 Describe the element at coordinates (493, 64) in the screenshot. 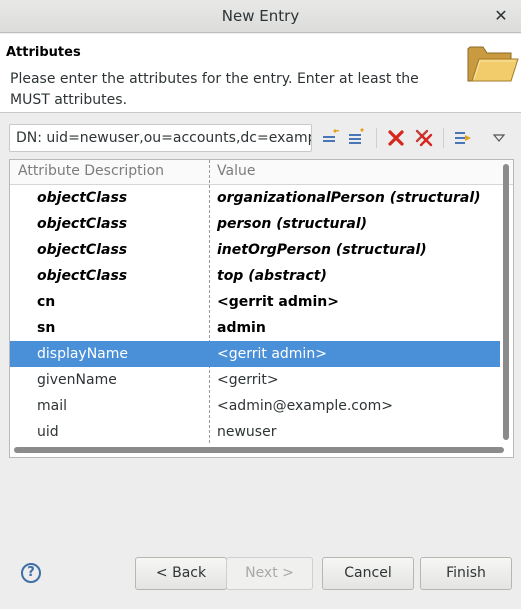

I see `folder-icon` at that location.